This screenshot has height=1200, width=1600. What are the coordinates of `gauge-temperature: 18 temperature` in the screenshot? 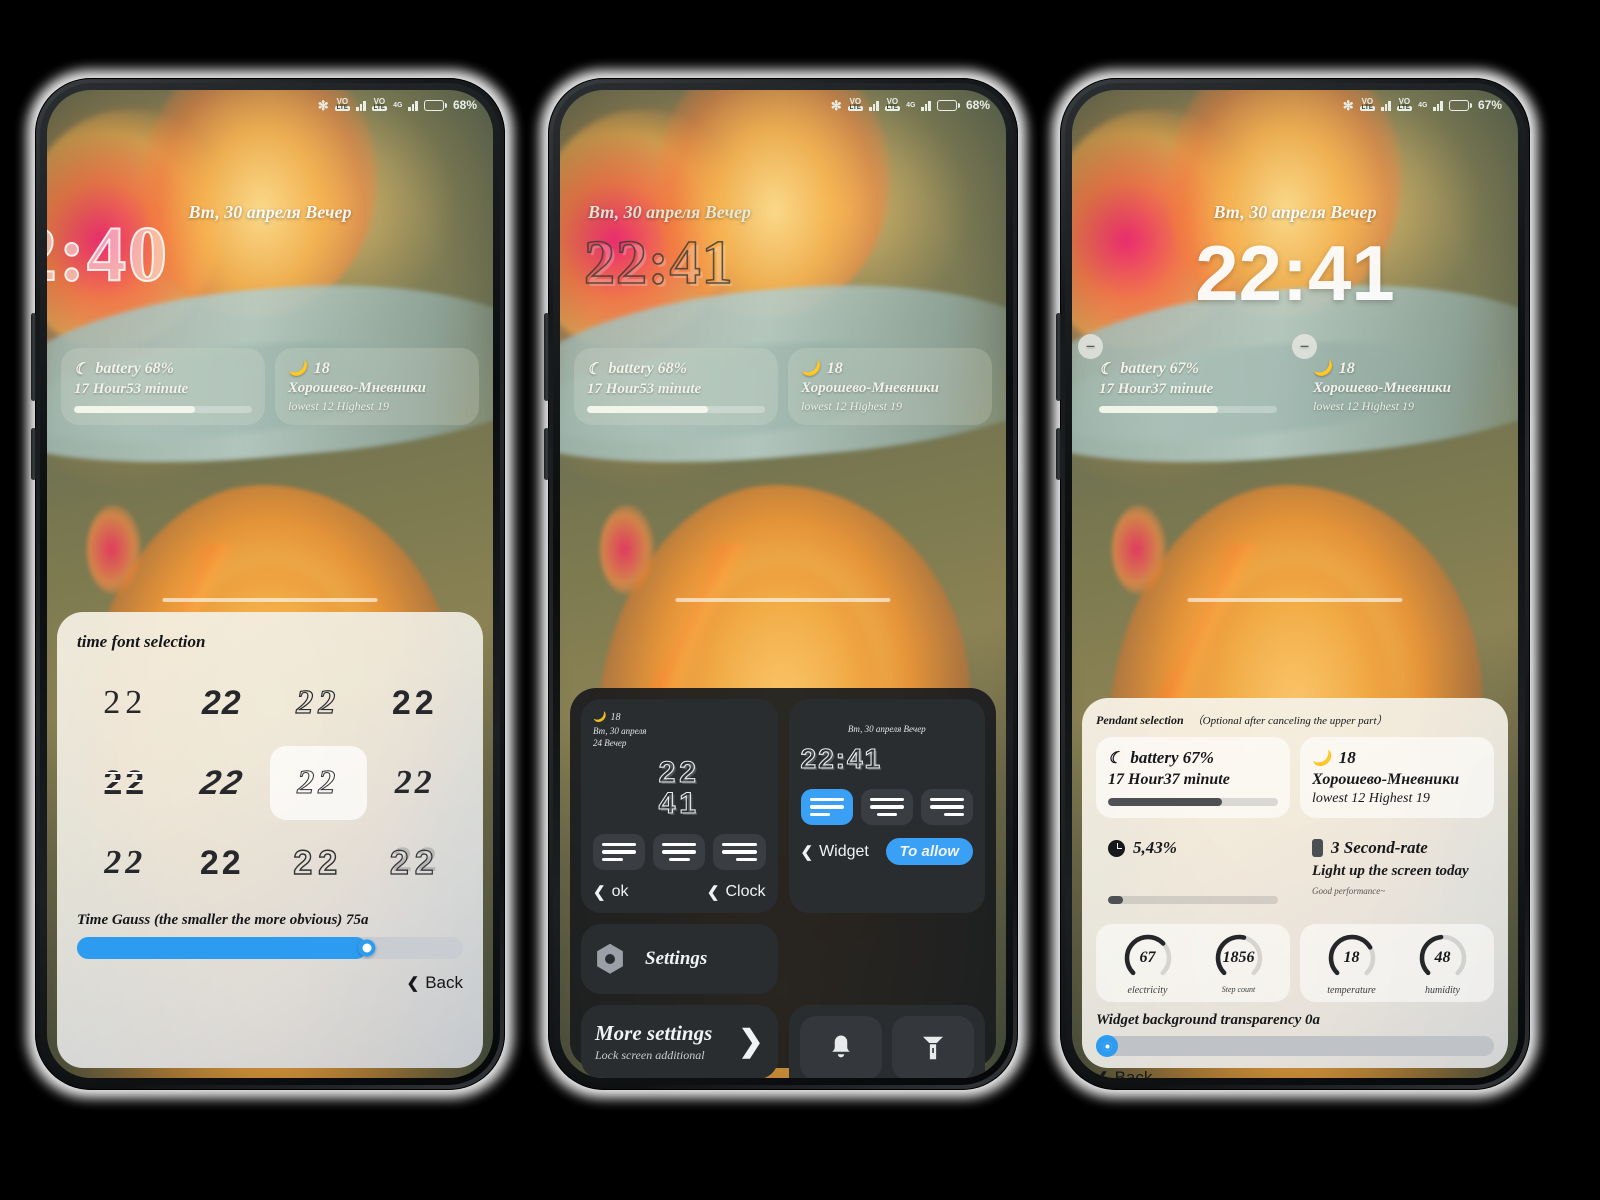 It's located at (1352, 964).